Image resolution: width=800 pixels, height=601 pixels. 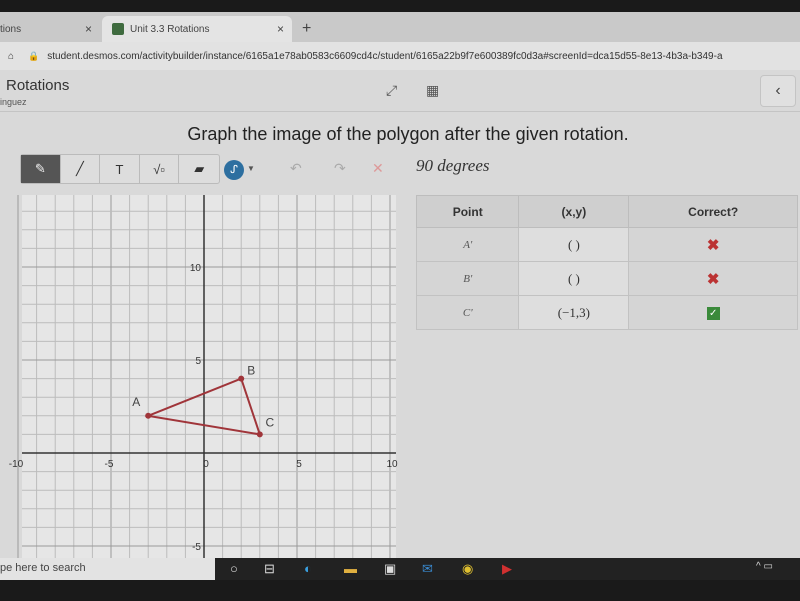 I want to click on x-tick-label: -5, so click(x=109, y=464).